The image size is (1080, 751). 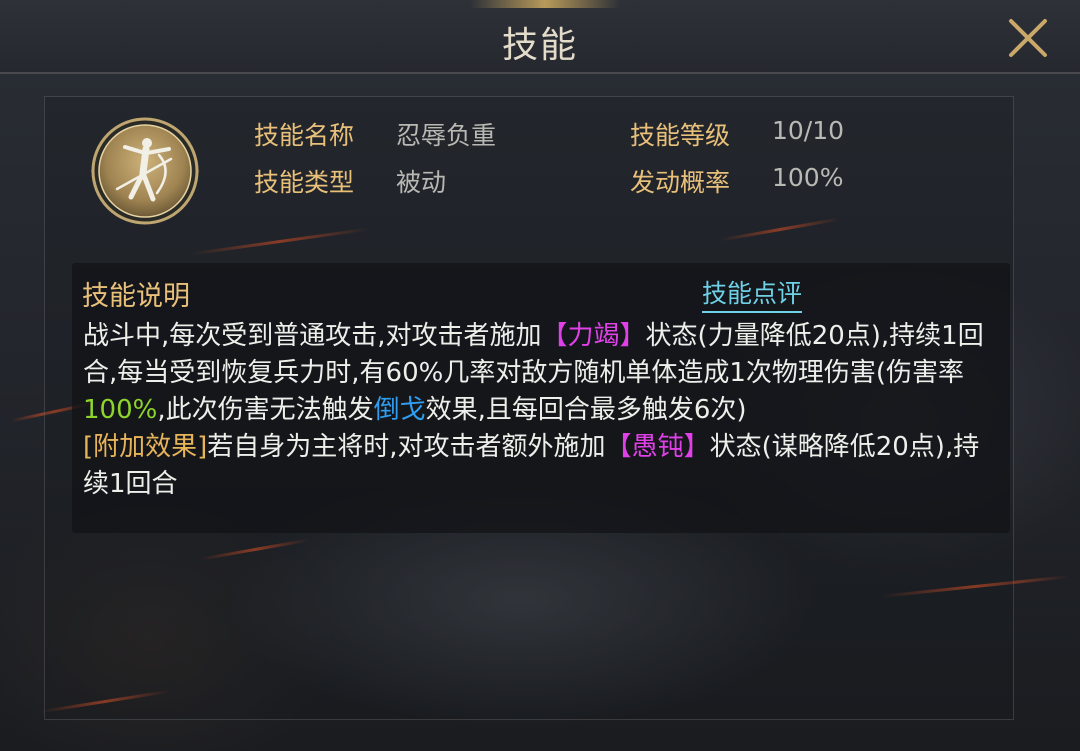 What do you see at coordinates (312, 336) in the screenshot?
I see `description-text: 战斗中,每次受到普通攻击,对攻击者施加` at bounding box center [312, 336].